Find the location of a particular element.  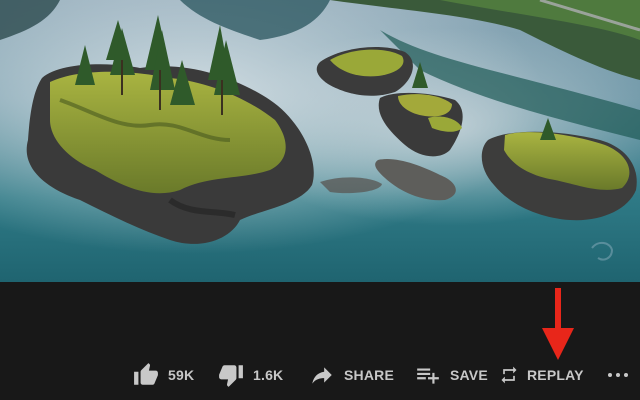

share-button: SHARE is located at coordinates (351, 375).